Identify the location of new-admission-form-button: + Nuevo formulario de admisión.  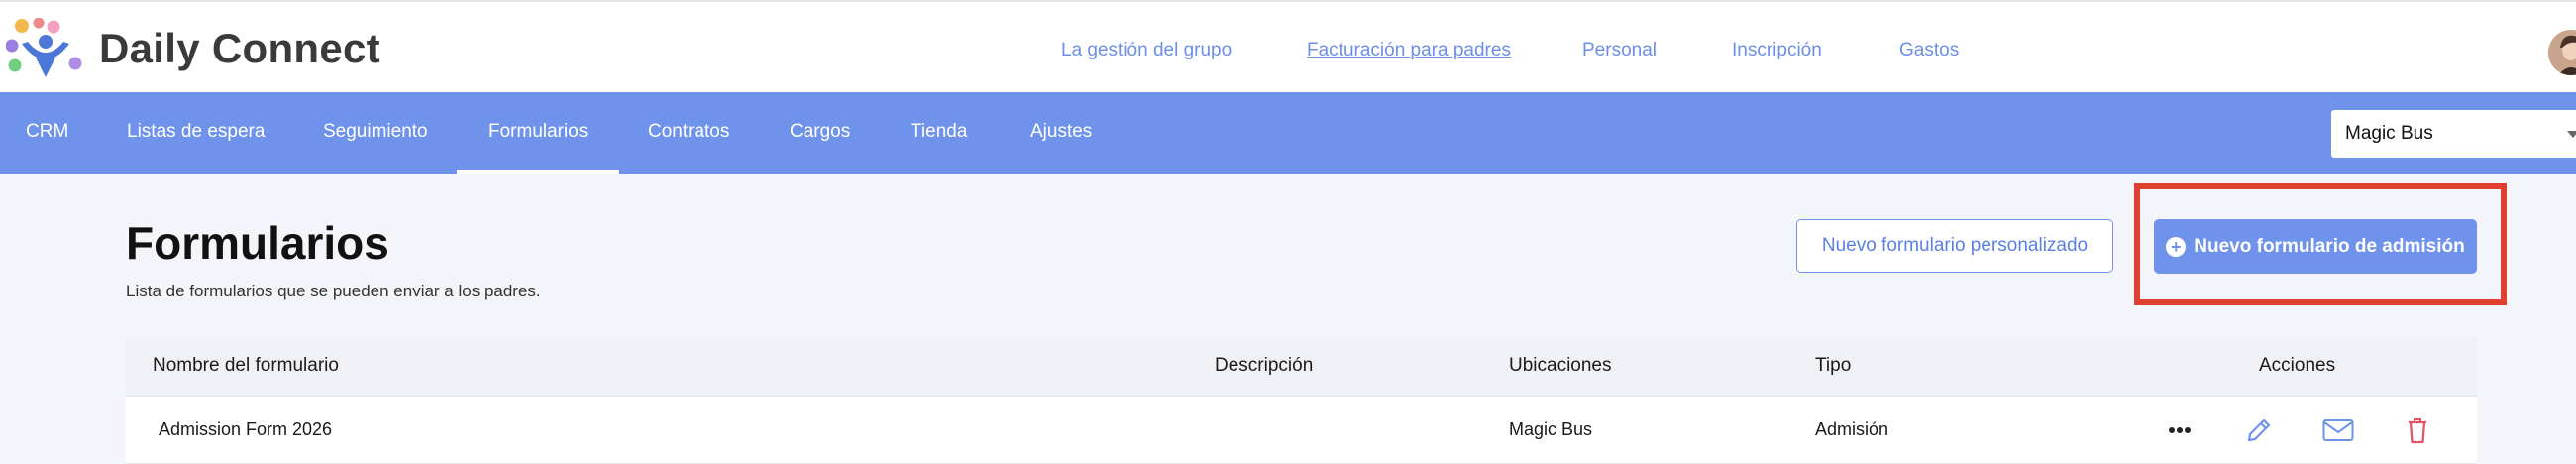
(2315, 246).